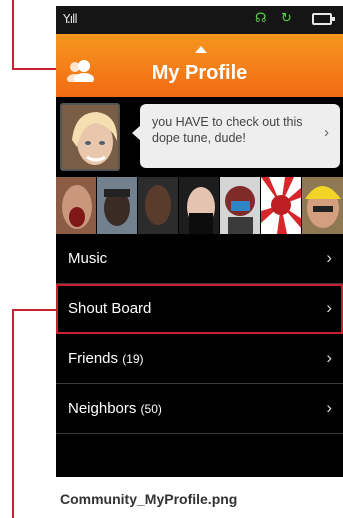 This screenshot has height=518, width=343. Describe the element at coordinates (199, 409) in the screenshot. I see `menu-item-neighbors: Neighbors (50) ›` at that location.